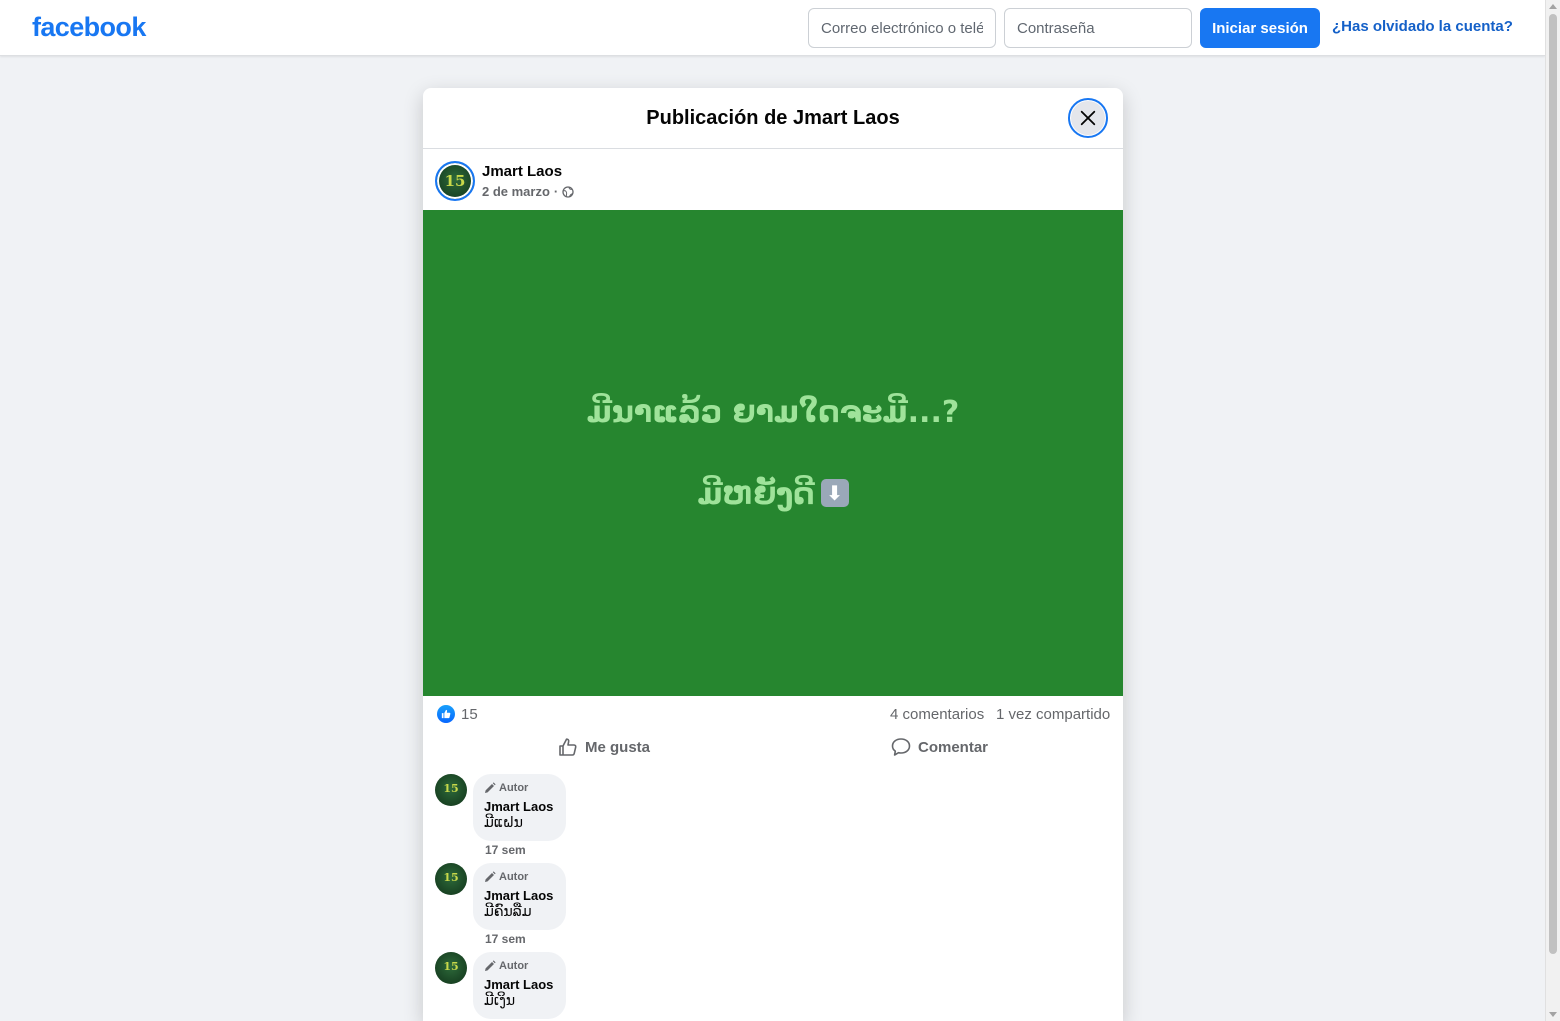  Describe the element at coordinates (901, 747) in the screenshot. I see `comment-bubble-icon` at that location.